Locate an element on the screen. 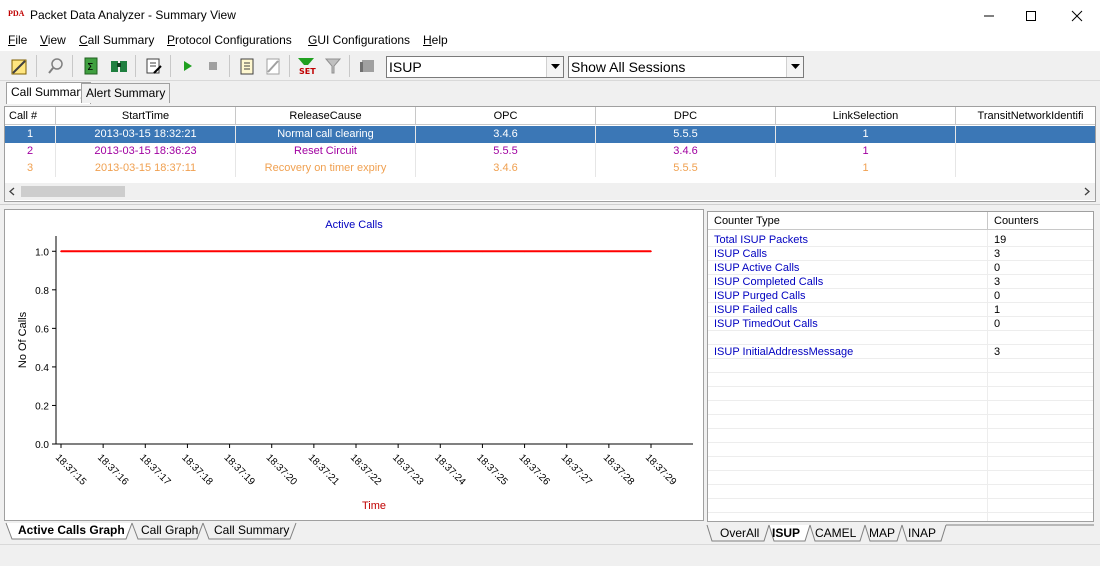 The image size is (1100, 566). notes-button is located at coordinates (247, 66).